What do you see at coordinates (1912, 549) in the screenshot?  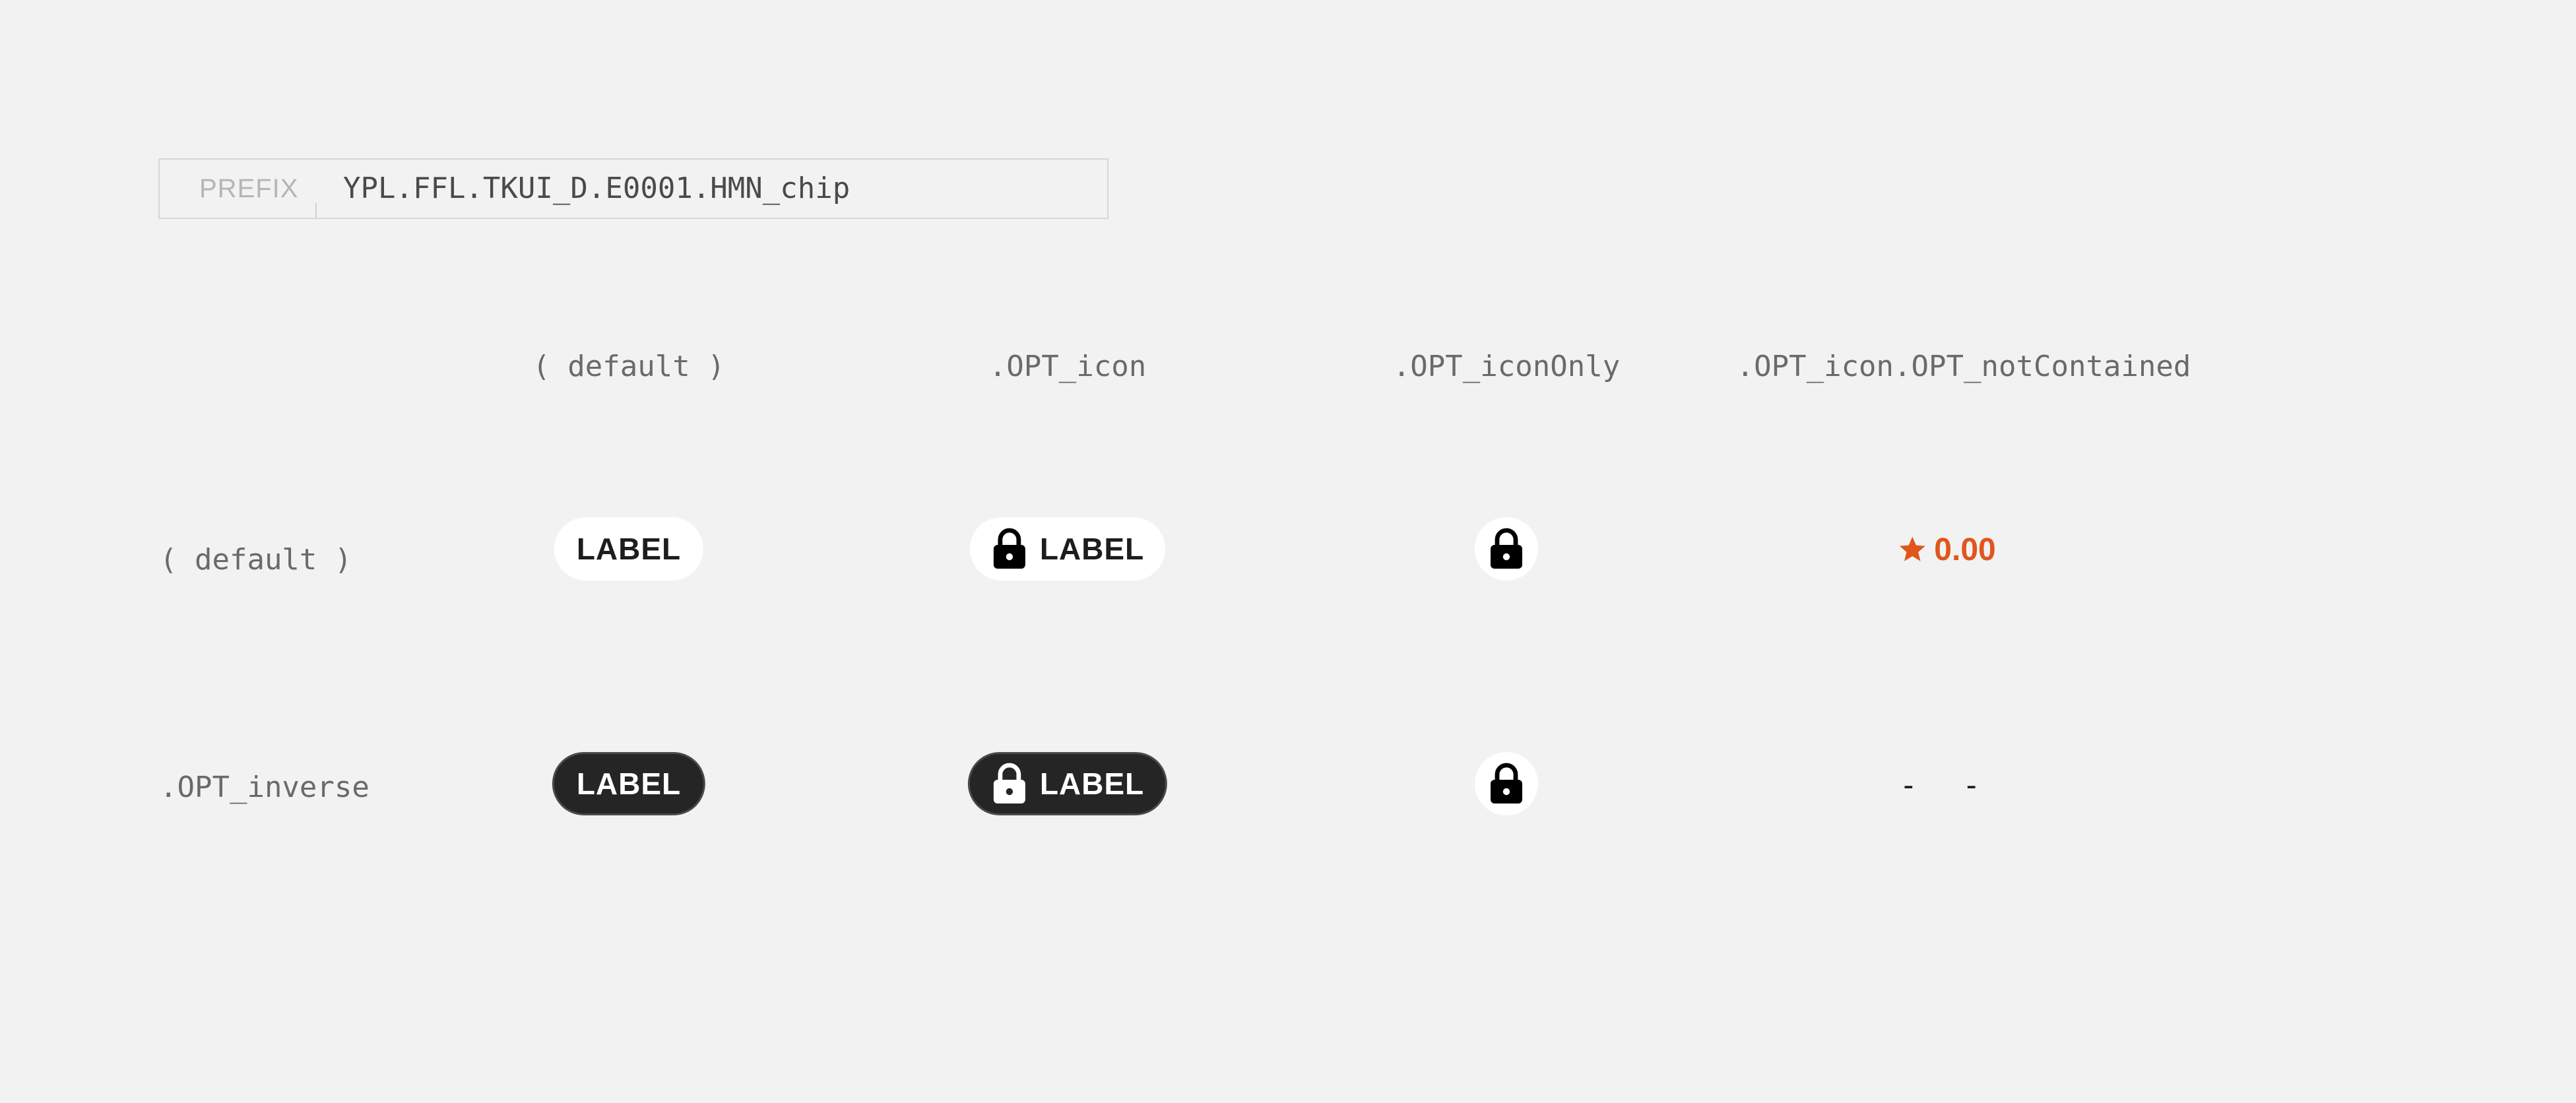 I see `star-icon` at bounding box center [1912, 549].